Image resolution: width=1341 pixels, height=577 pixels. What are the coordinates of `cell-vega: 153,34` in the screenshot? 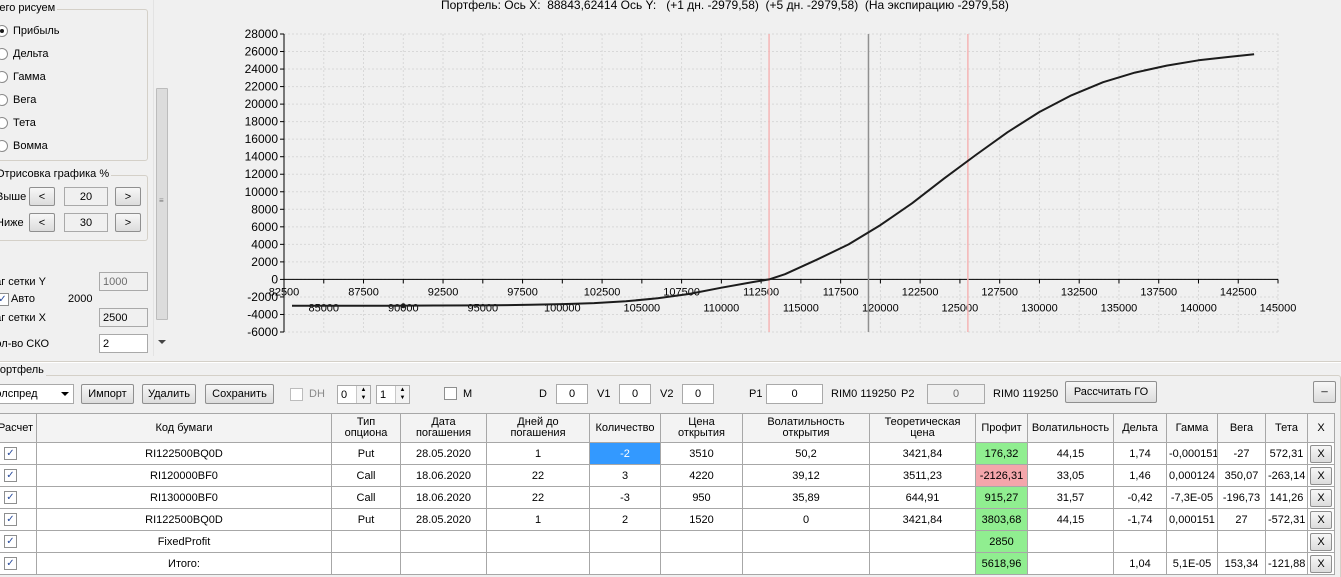 It's located at (1241, 563).